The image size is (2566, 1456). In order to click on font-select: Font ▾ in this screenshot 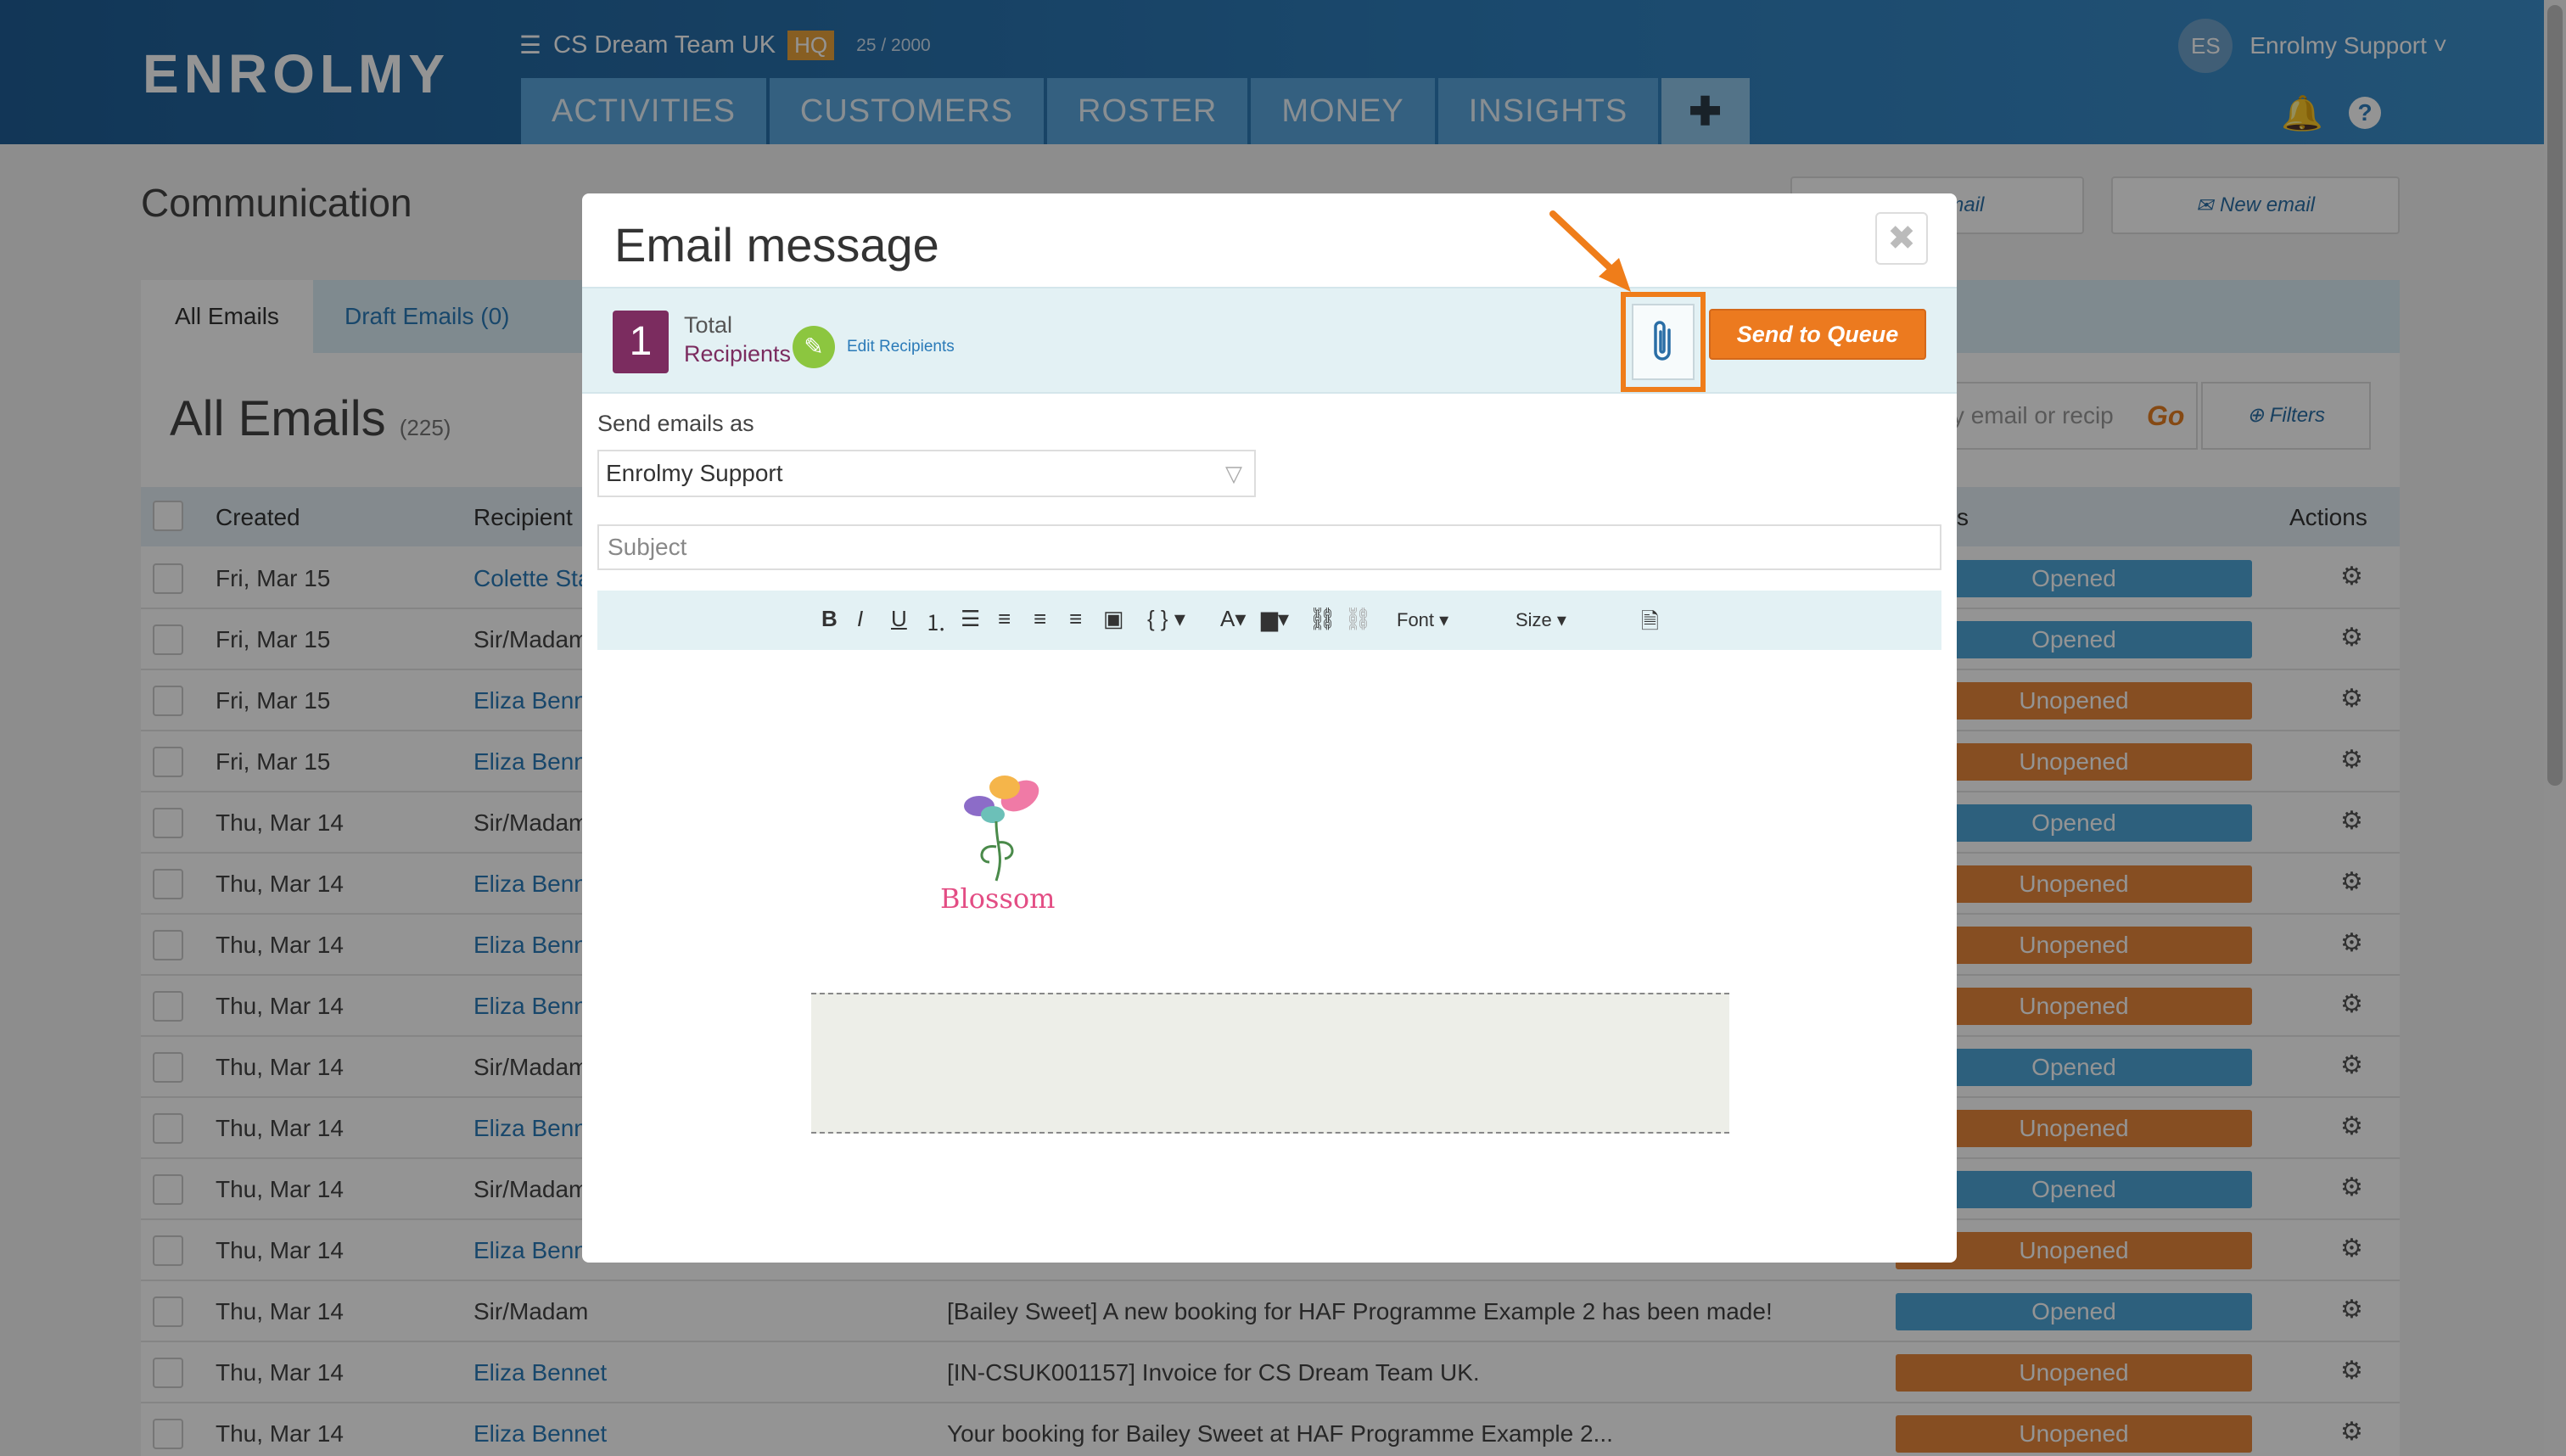, I will do `click(1422, 620)`.